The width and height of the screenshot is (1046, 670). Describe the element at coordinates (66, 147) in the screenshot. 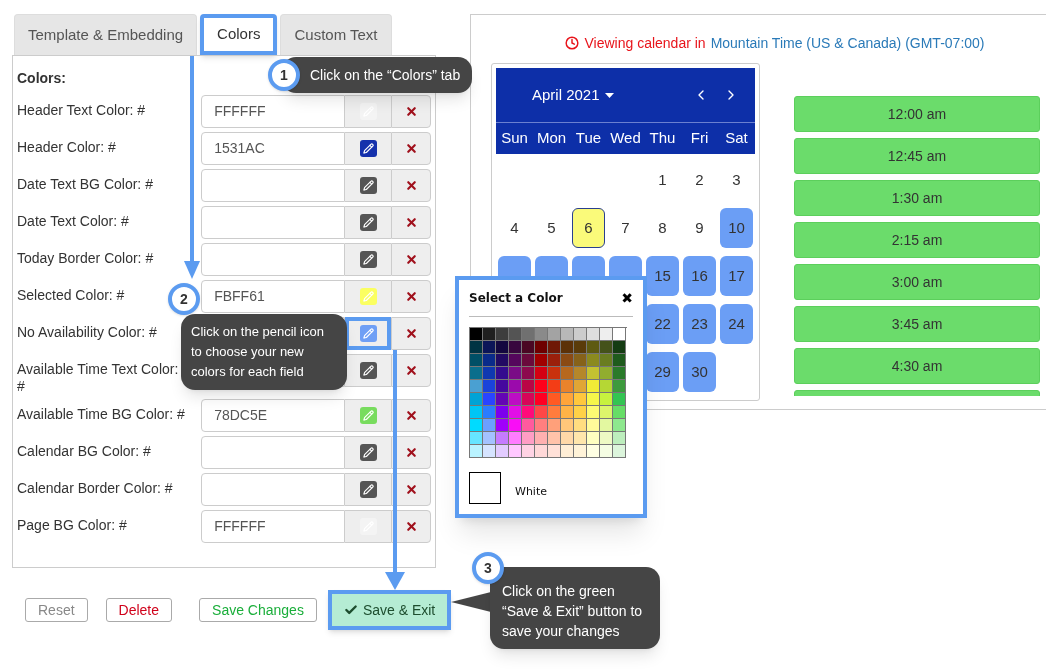

I see `field-label: Header Color: #` at that location.